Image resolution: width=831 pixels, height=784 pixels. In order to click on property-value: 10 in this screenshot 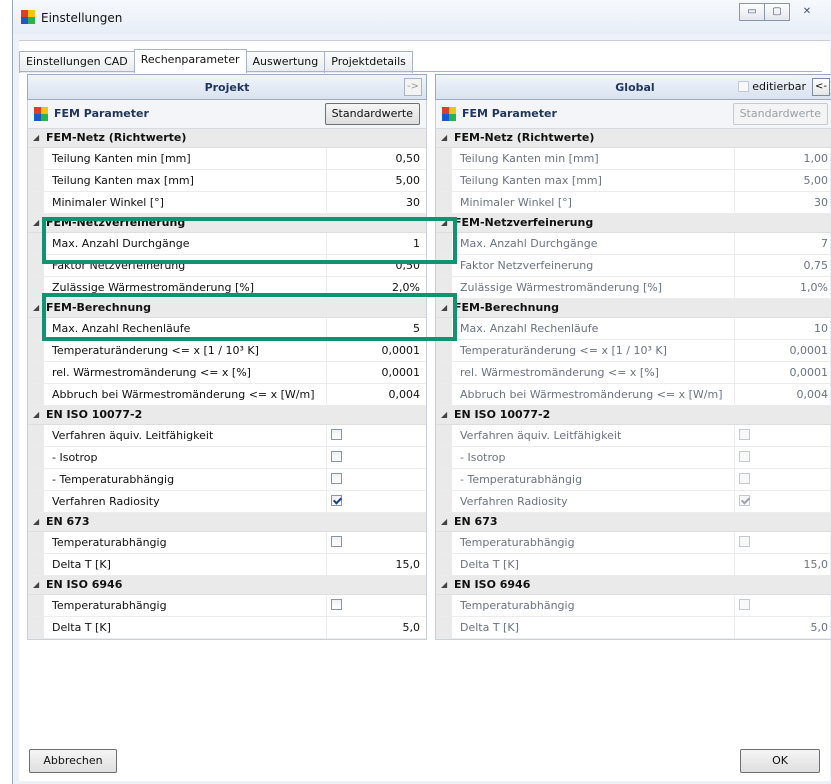, I will do `click(821, 328)`.